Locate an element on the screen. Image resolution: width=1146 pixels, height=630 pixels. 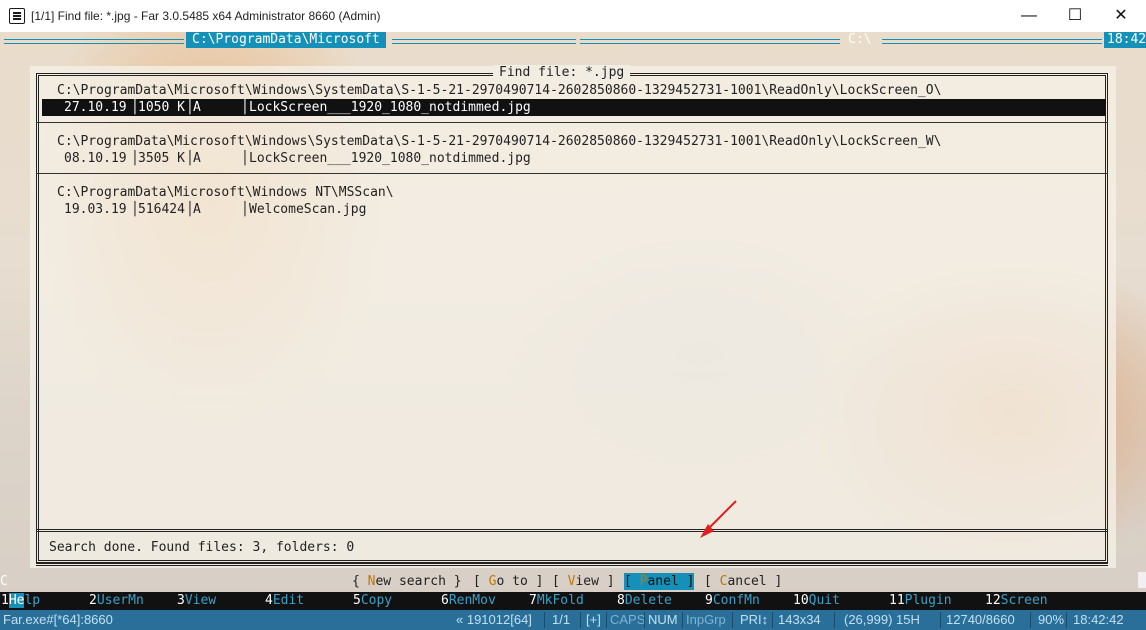
status-plus: [+] is located at coordinates (593, 620).